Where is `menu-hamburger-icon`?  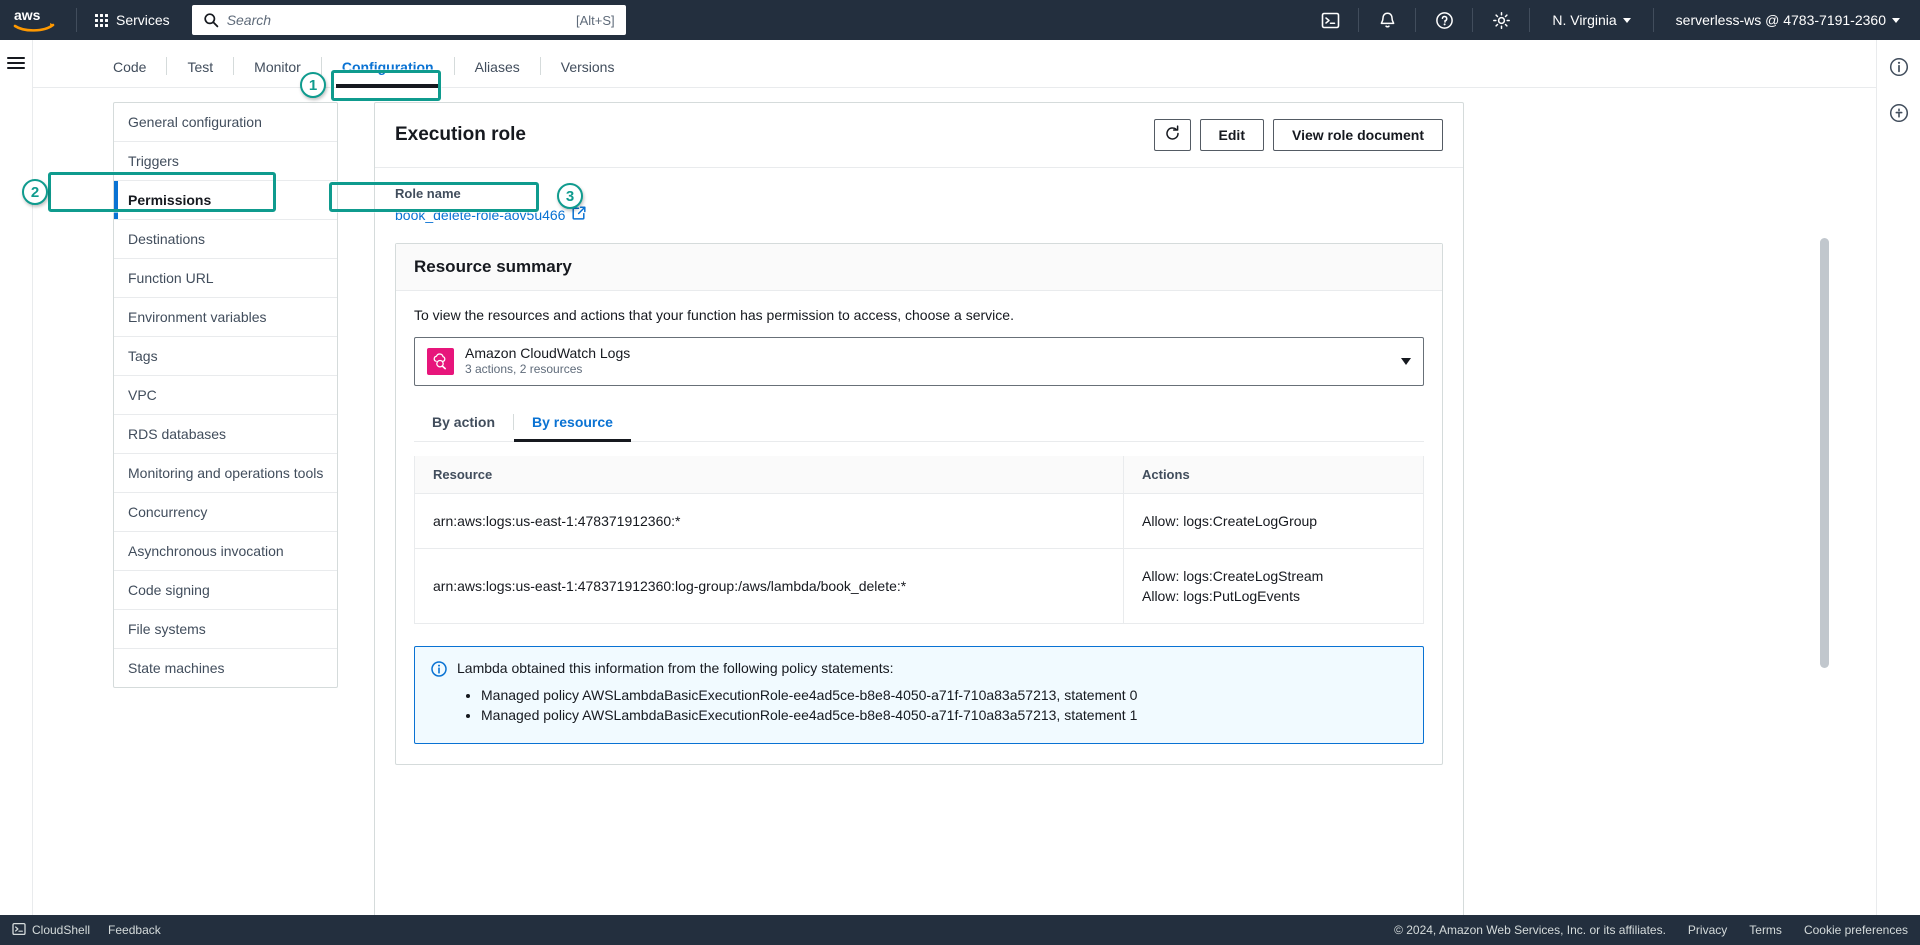
menu-hamburger-icon is located at coordinates (16, 63).